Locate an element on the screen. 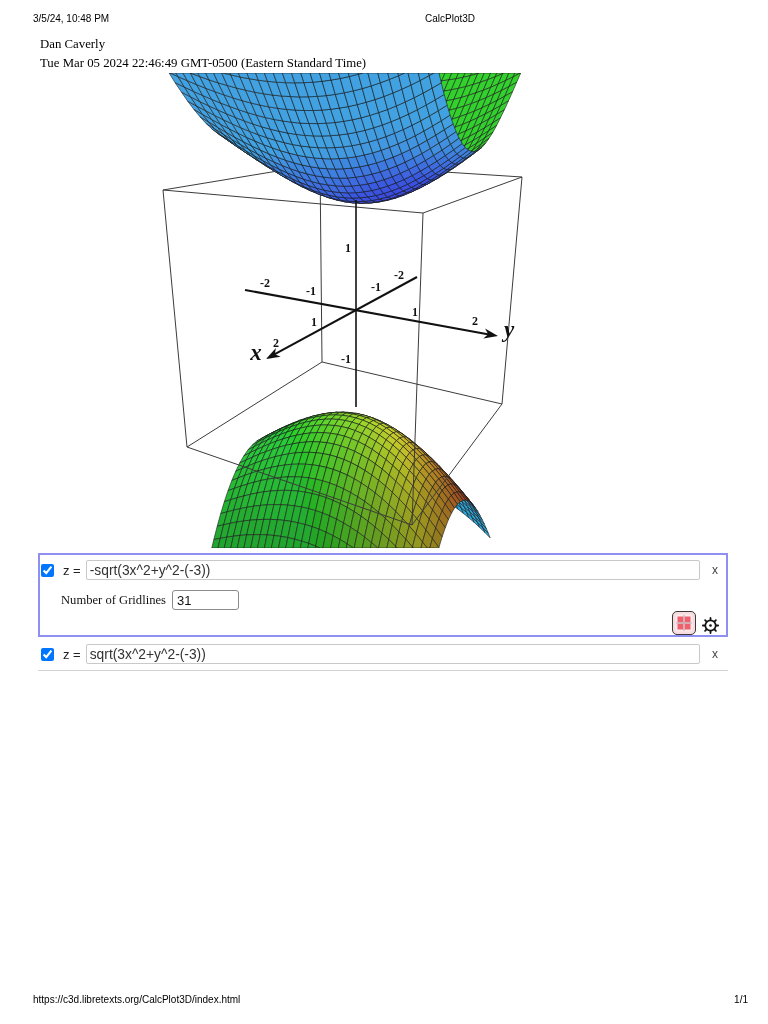 The width and height of the screenshot is (768, 1024). grid-icon is located at coordinates (684, 623).